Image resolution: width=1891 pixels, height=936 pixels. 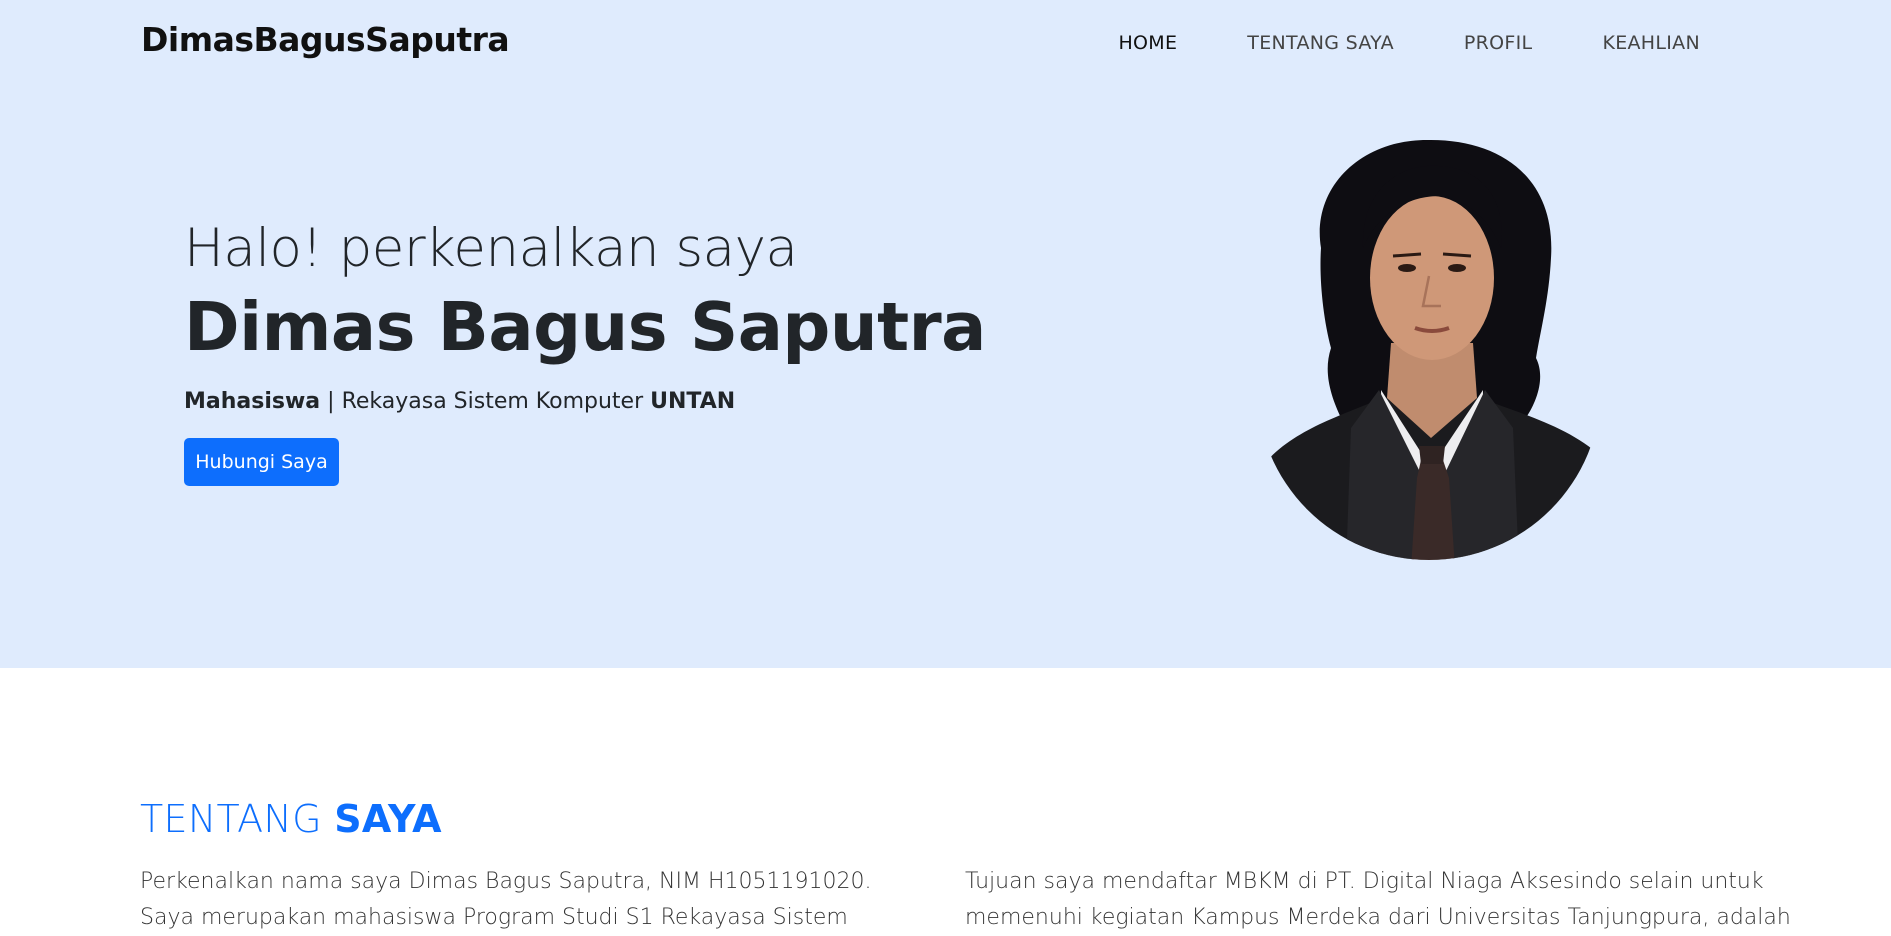 I want to click on program-label: Rekayasa Sistem Komputer, so click(x=496, y=401).